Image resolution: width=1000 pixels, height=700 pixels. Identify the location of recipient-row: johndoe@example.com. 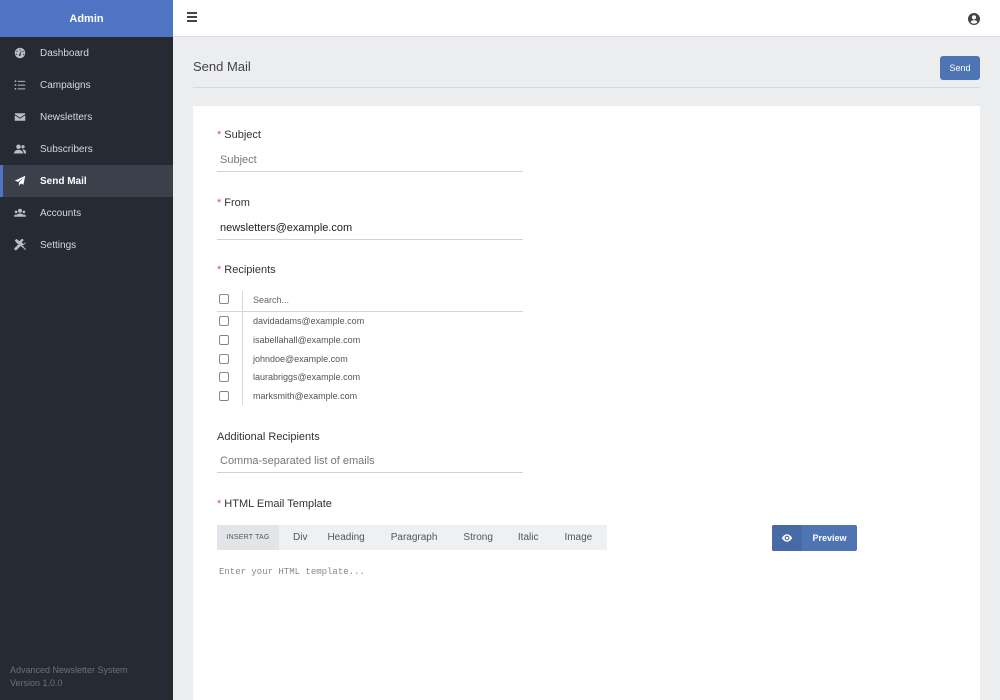
(370, 359).